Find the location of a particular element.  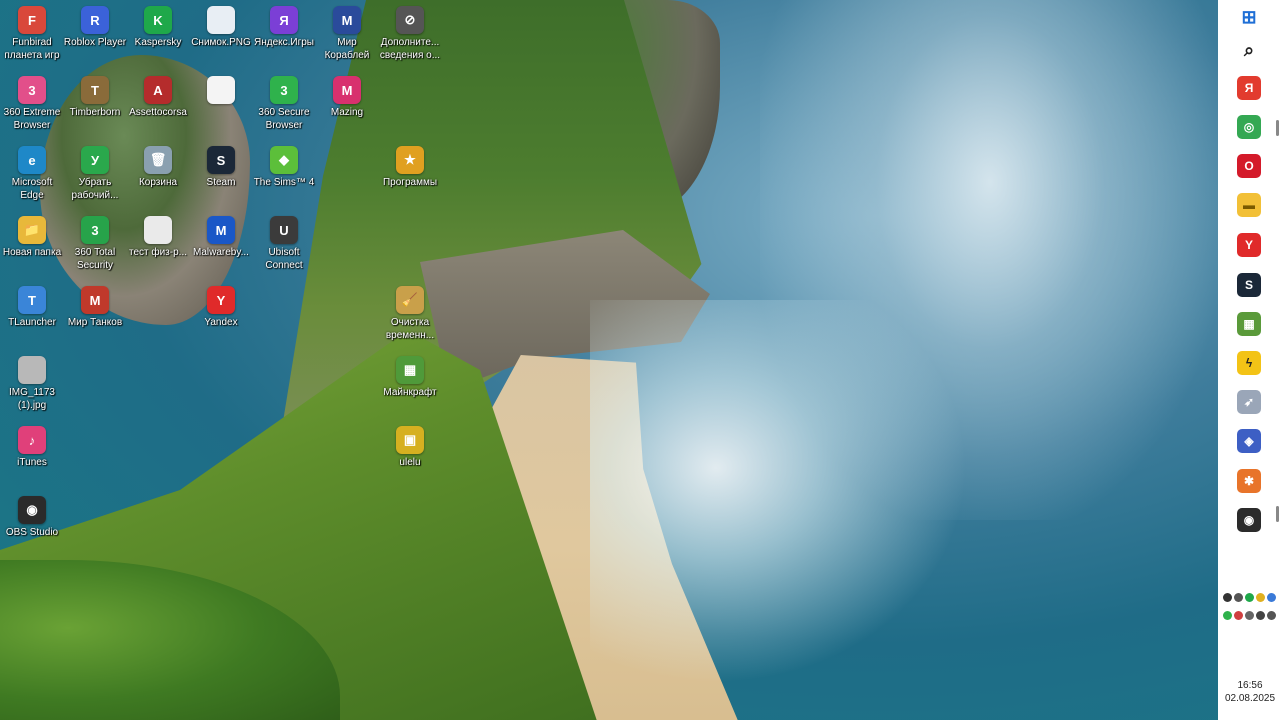

desktop-icon: F Funbirad планета игр is located at coordinates (32, 32).